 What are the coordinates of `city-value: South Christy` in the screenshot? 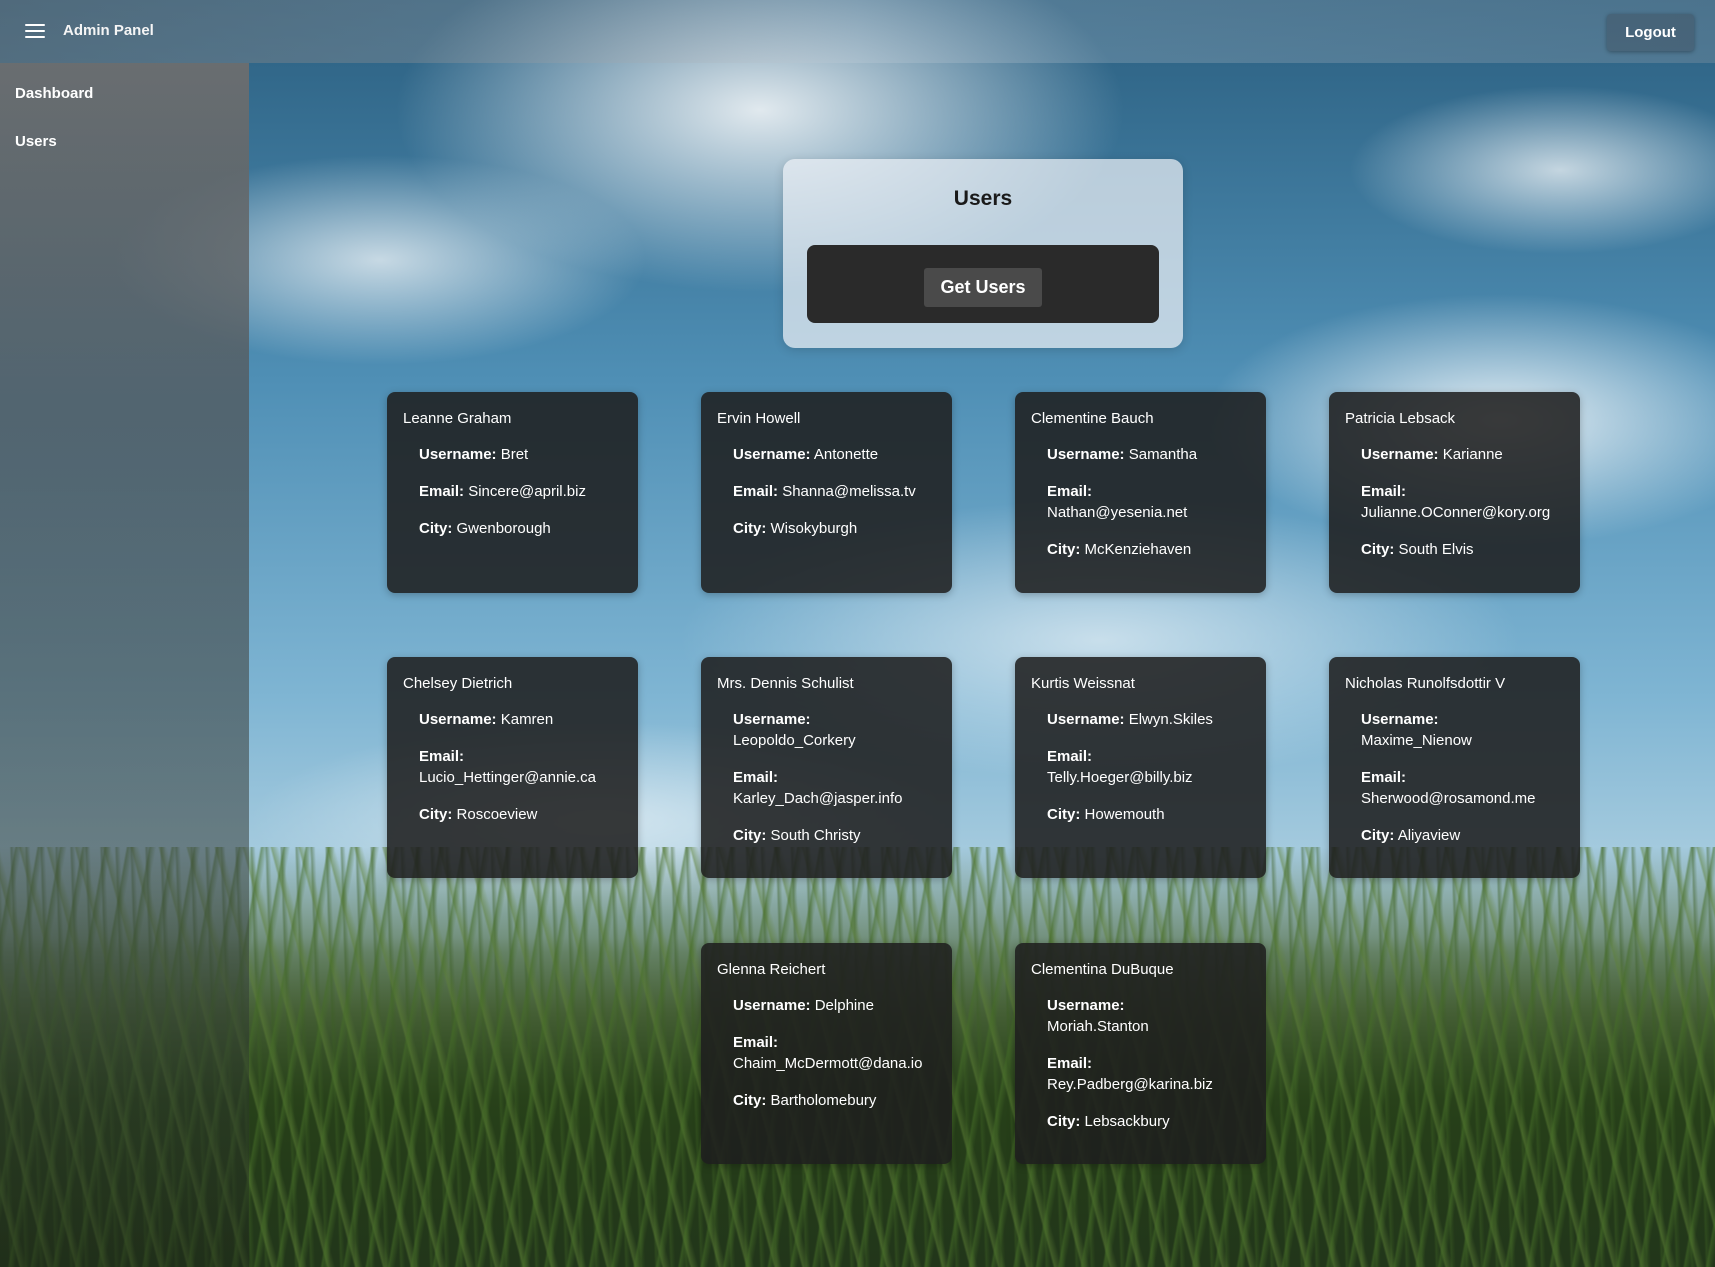 It's located at (815, 835).